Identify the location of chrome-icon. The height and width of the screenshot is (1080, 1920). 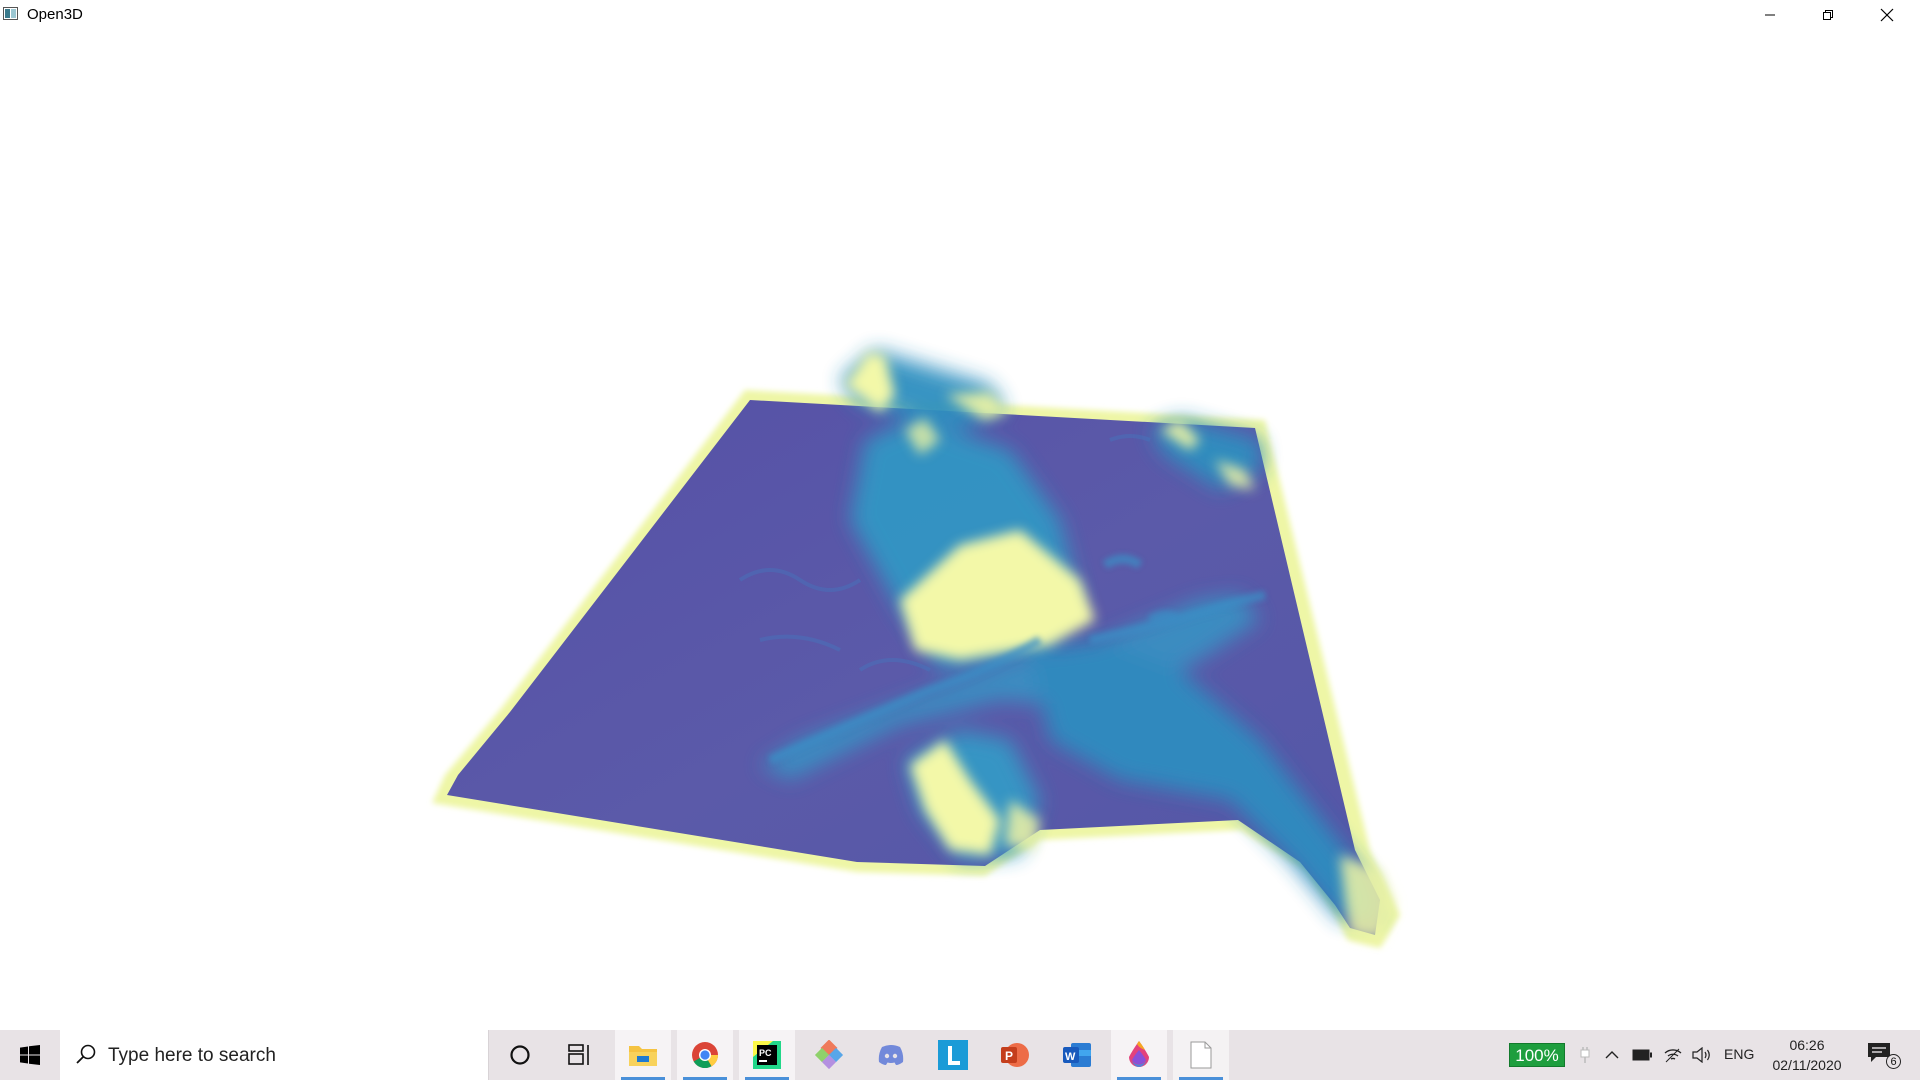
(705, 1055).